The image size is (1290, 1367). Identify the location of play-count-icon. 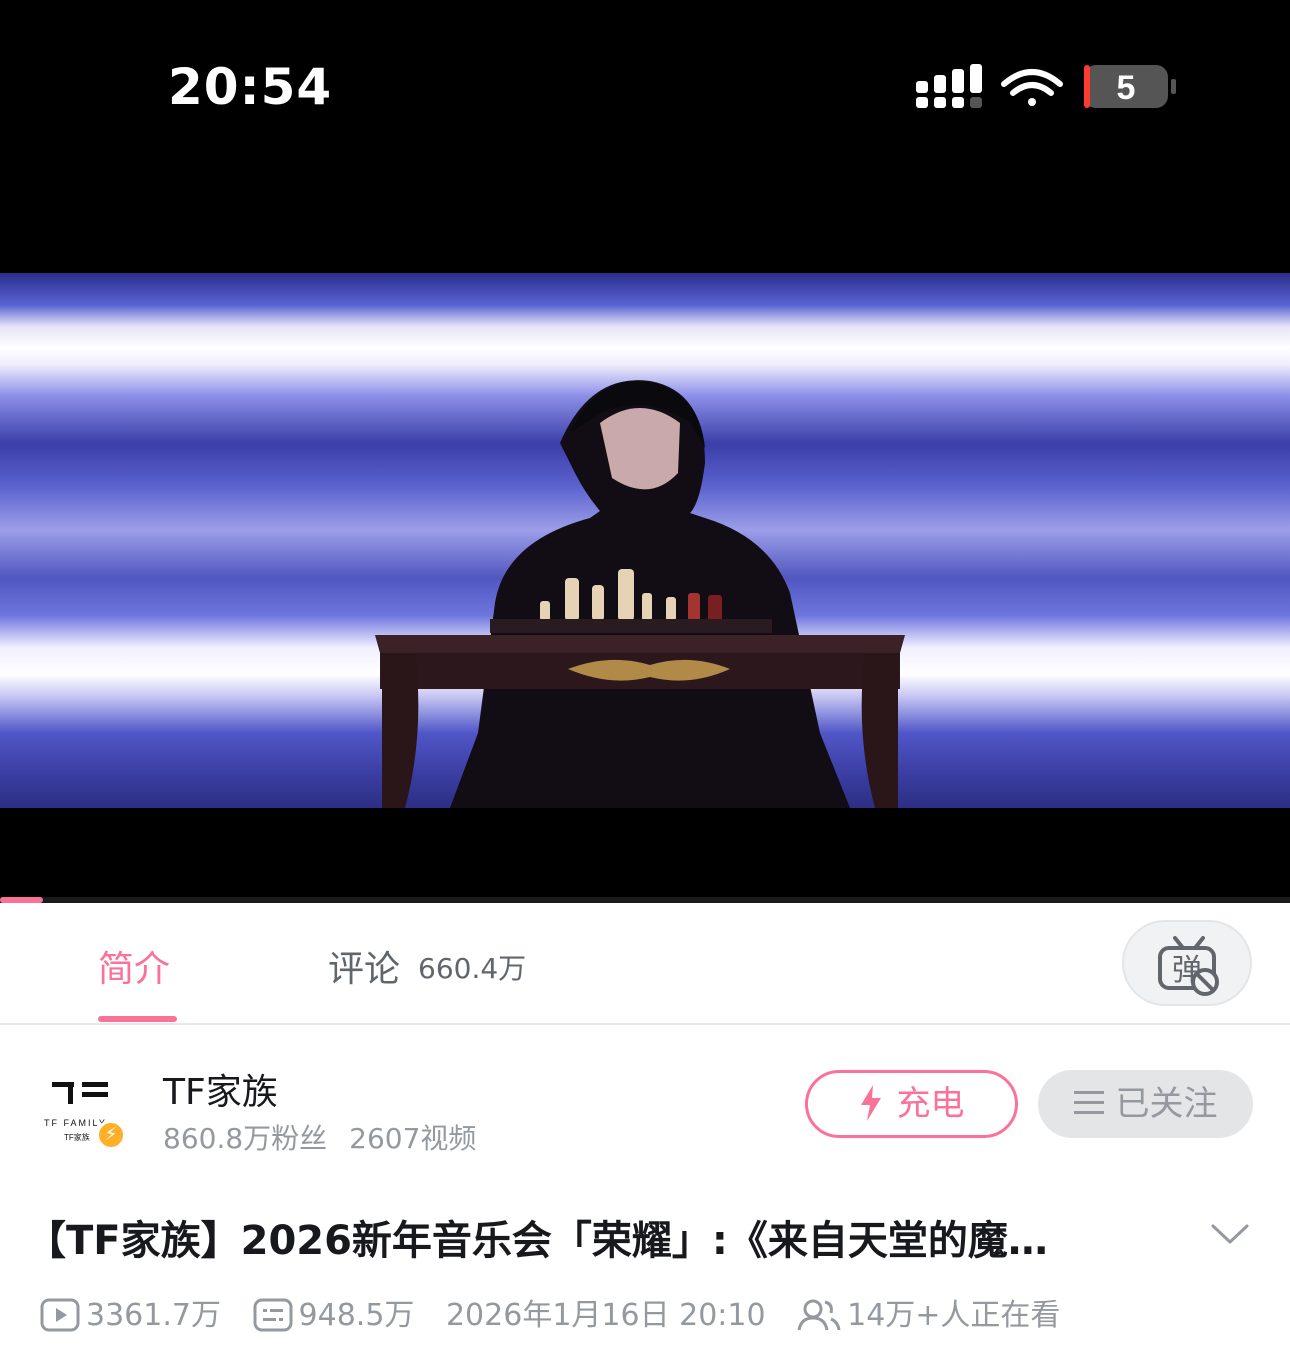
(60, 1314).